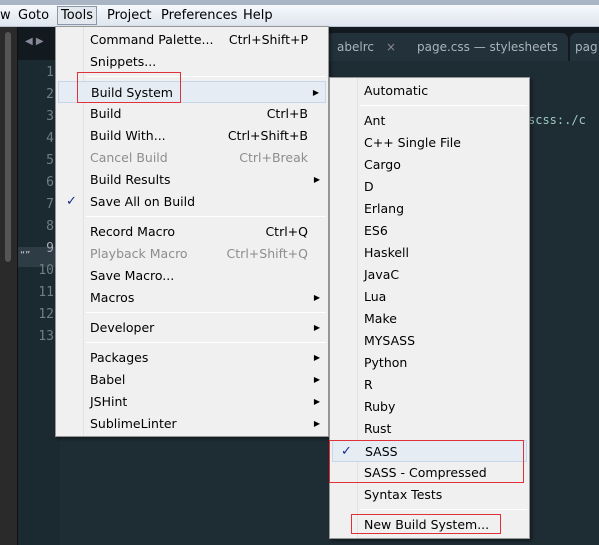 The width and height of the screenshot is (599, 545). Describe the element at coordinates (286, 231) in the screenshot. I see `shortcut-label: Ctrl+Q` at that location.